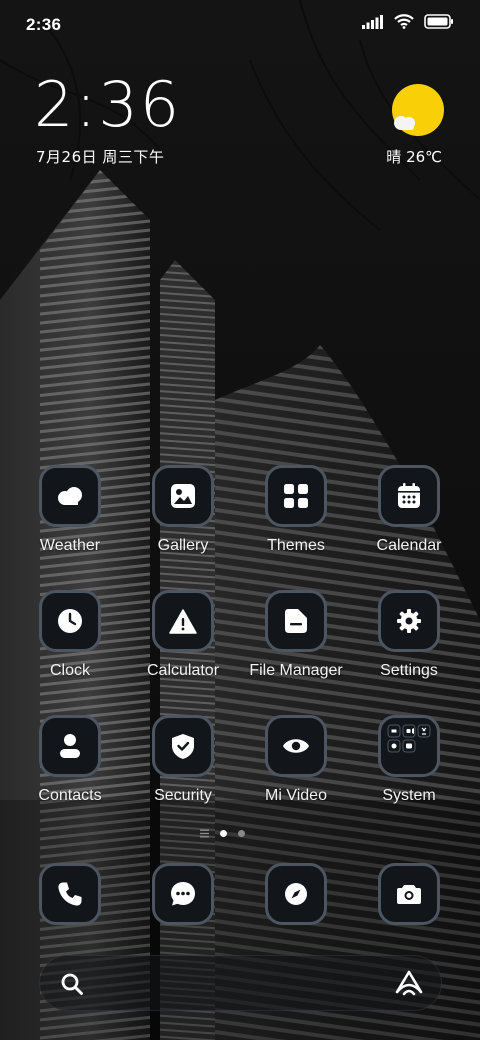 The width and height of the screenshot is (480, 1040). I want to click on app-calendar: Calendar, so click(409, 510).